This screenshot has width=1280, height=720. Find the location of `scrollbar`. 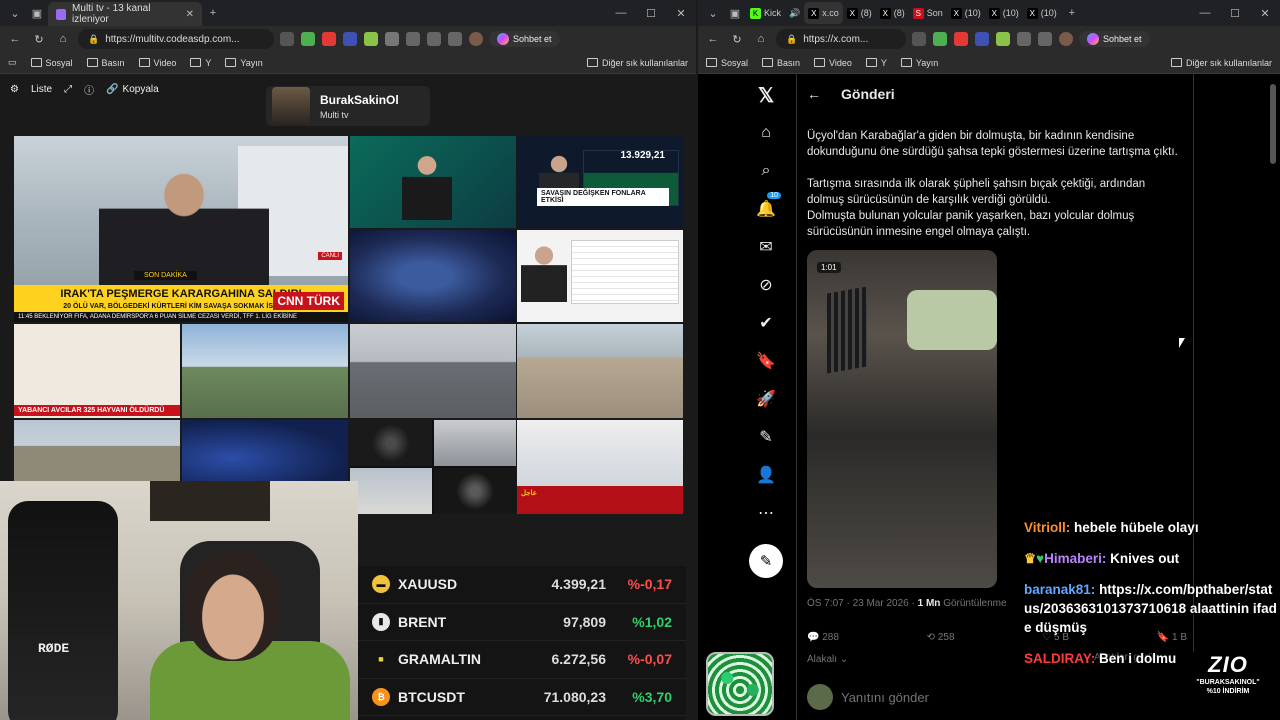

scrollbar is located at coordinates (1273, 124).